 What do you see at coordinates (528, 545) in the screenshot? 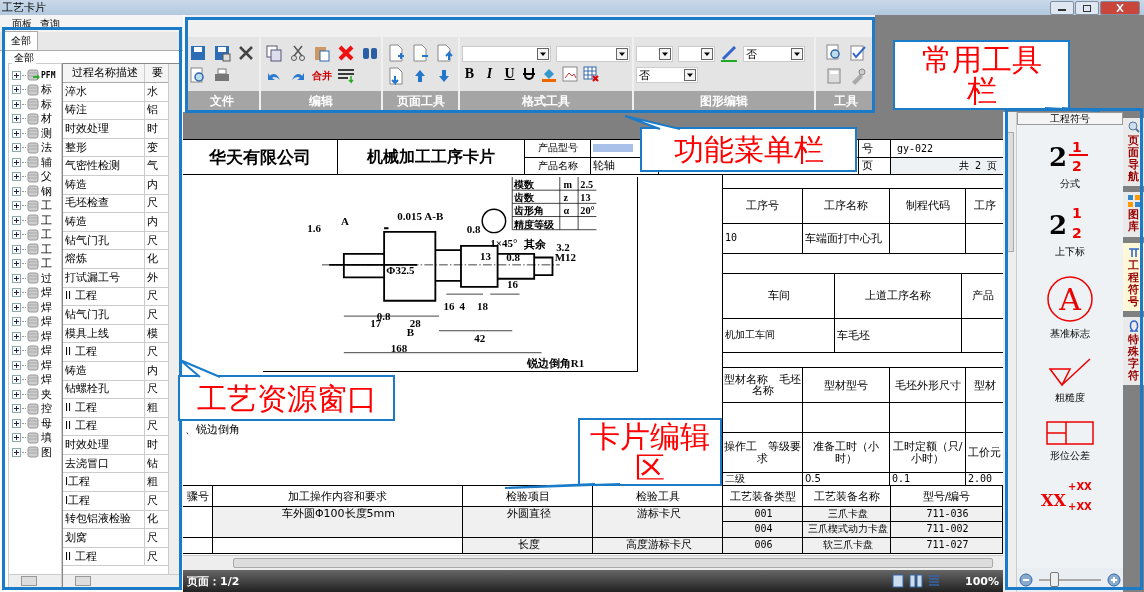
I see `table-cell: 长度` at bounding box center [528, 545].